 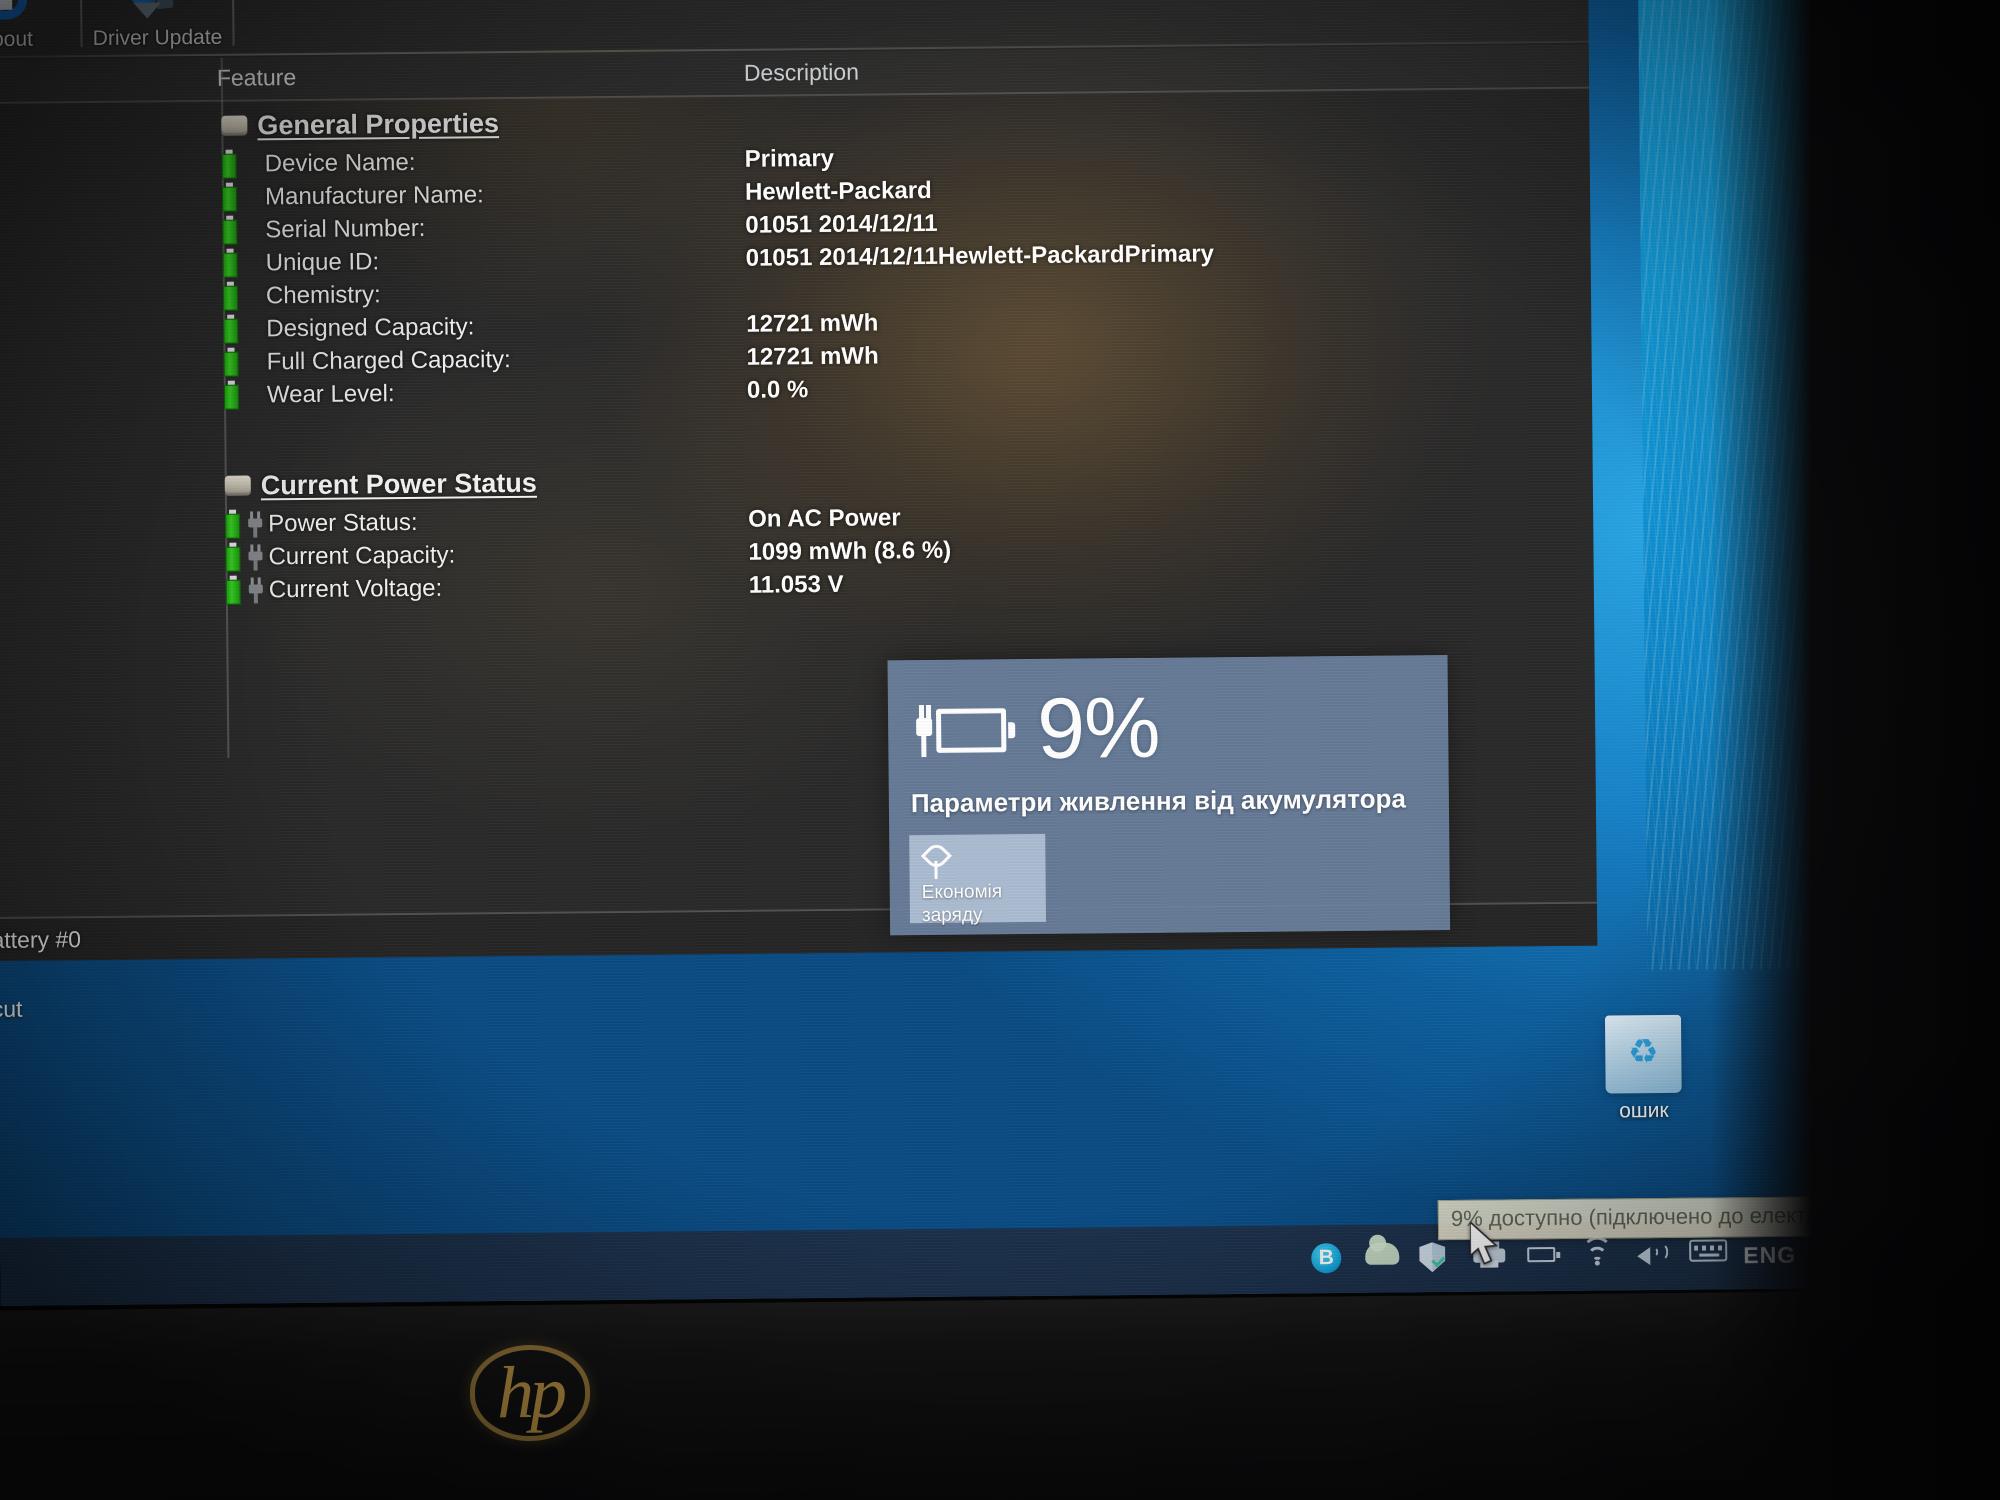 I want to click on row-label: Device Name:, so click(x=340, y=162).